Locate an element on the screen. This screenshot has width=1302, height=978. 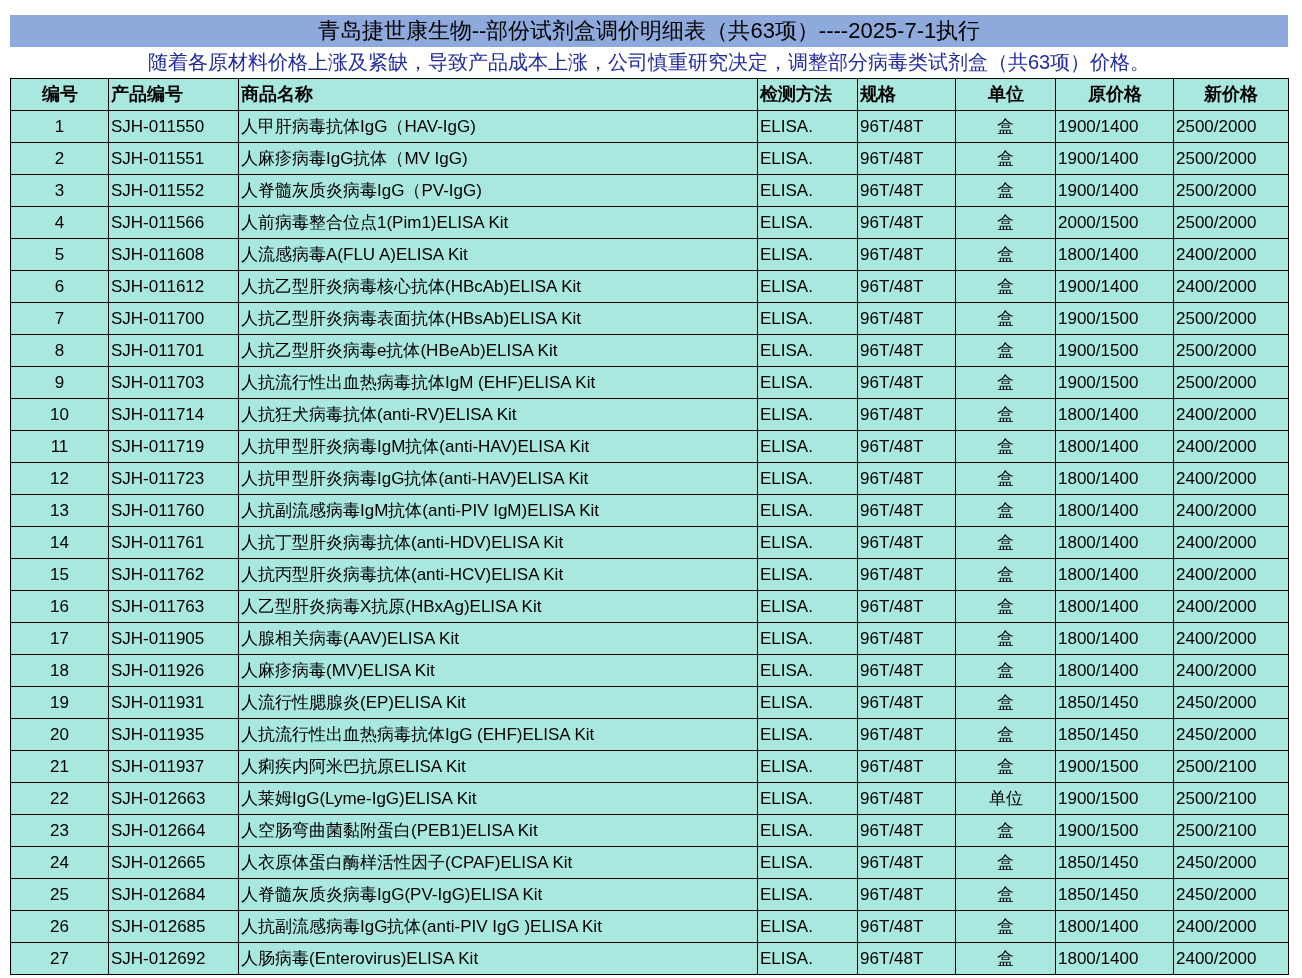
table-cell: SJH-011719 is located at coordinates (173, 446).